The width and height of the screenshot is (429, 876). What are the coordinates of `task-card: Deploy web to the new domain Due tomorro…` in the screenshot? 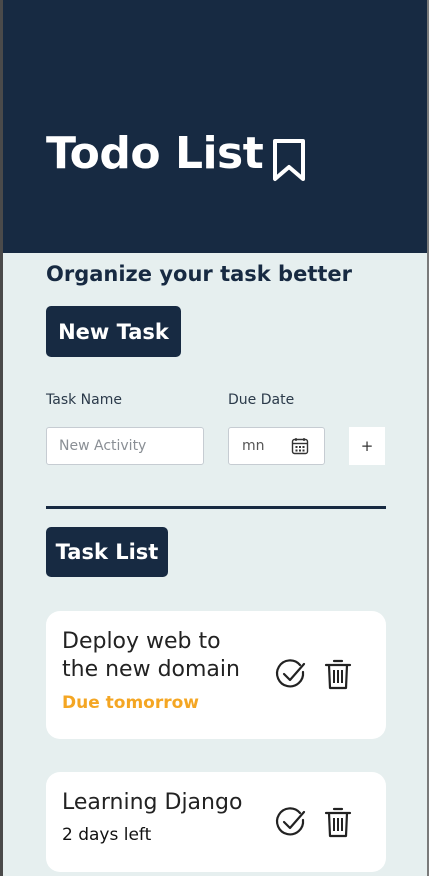 It's located at (216, 675).